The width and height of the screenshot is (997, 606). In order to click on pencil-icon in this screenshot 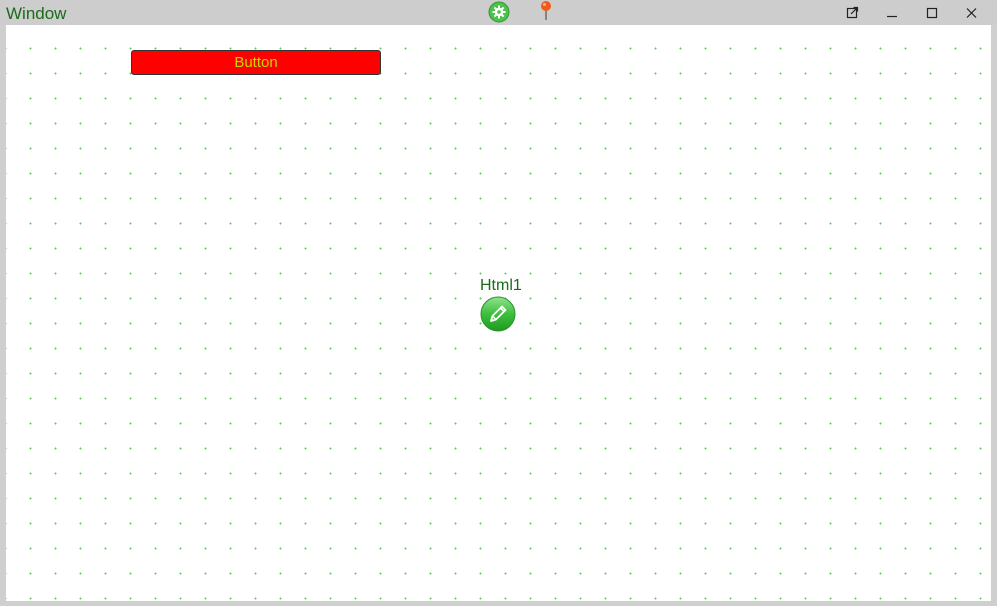, I will do `click(498, 314)`.